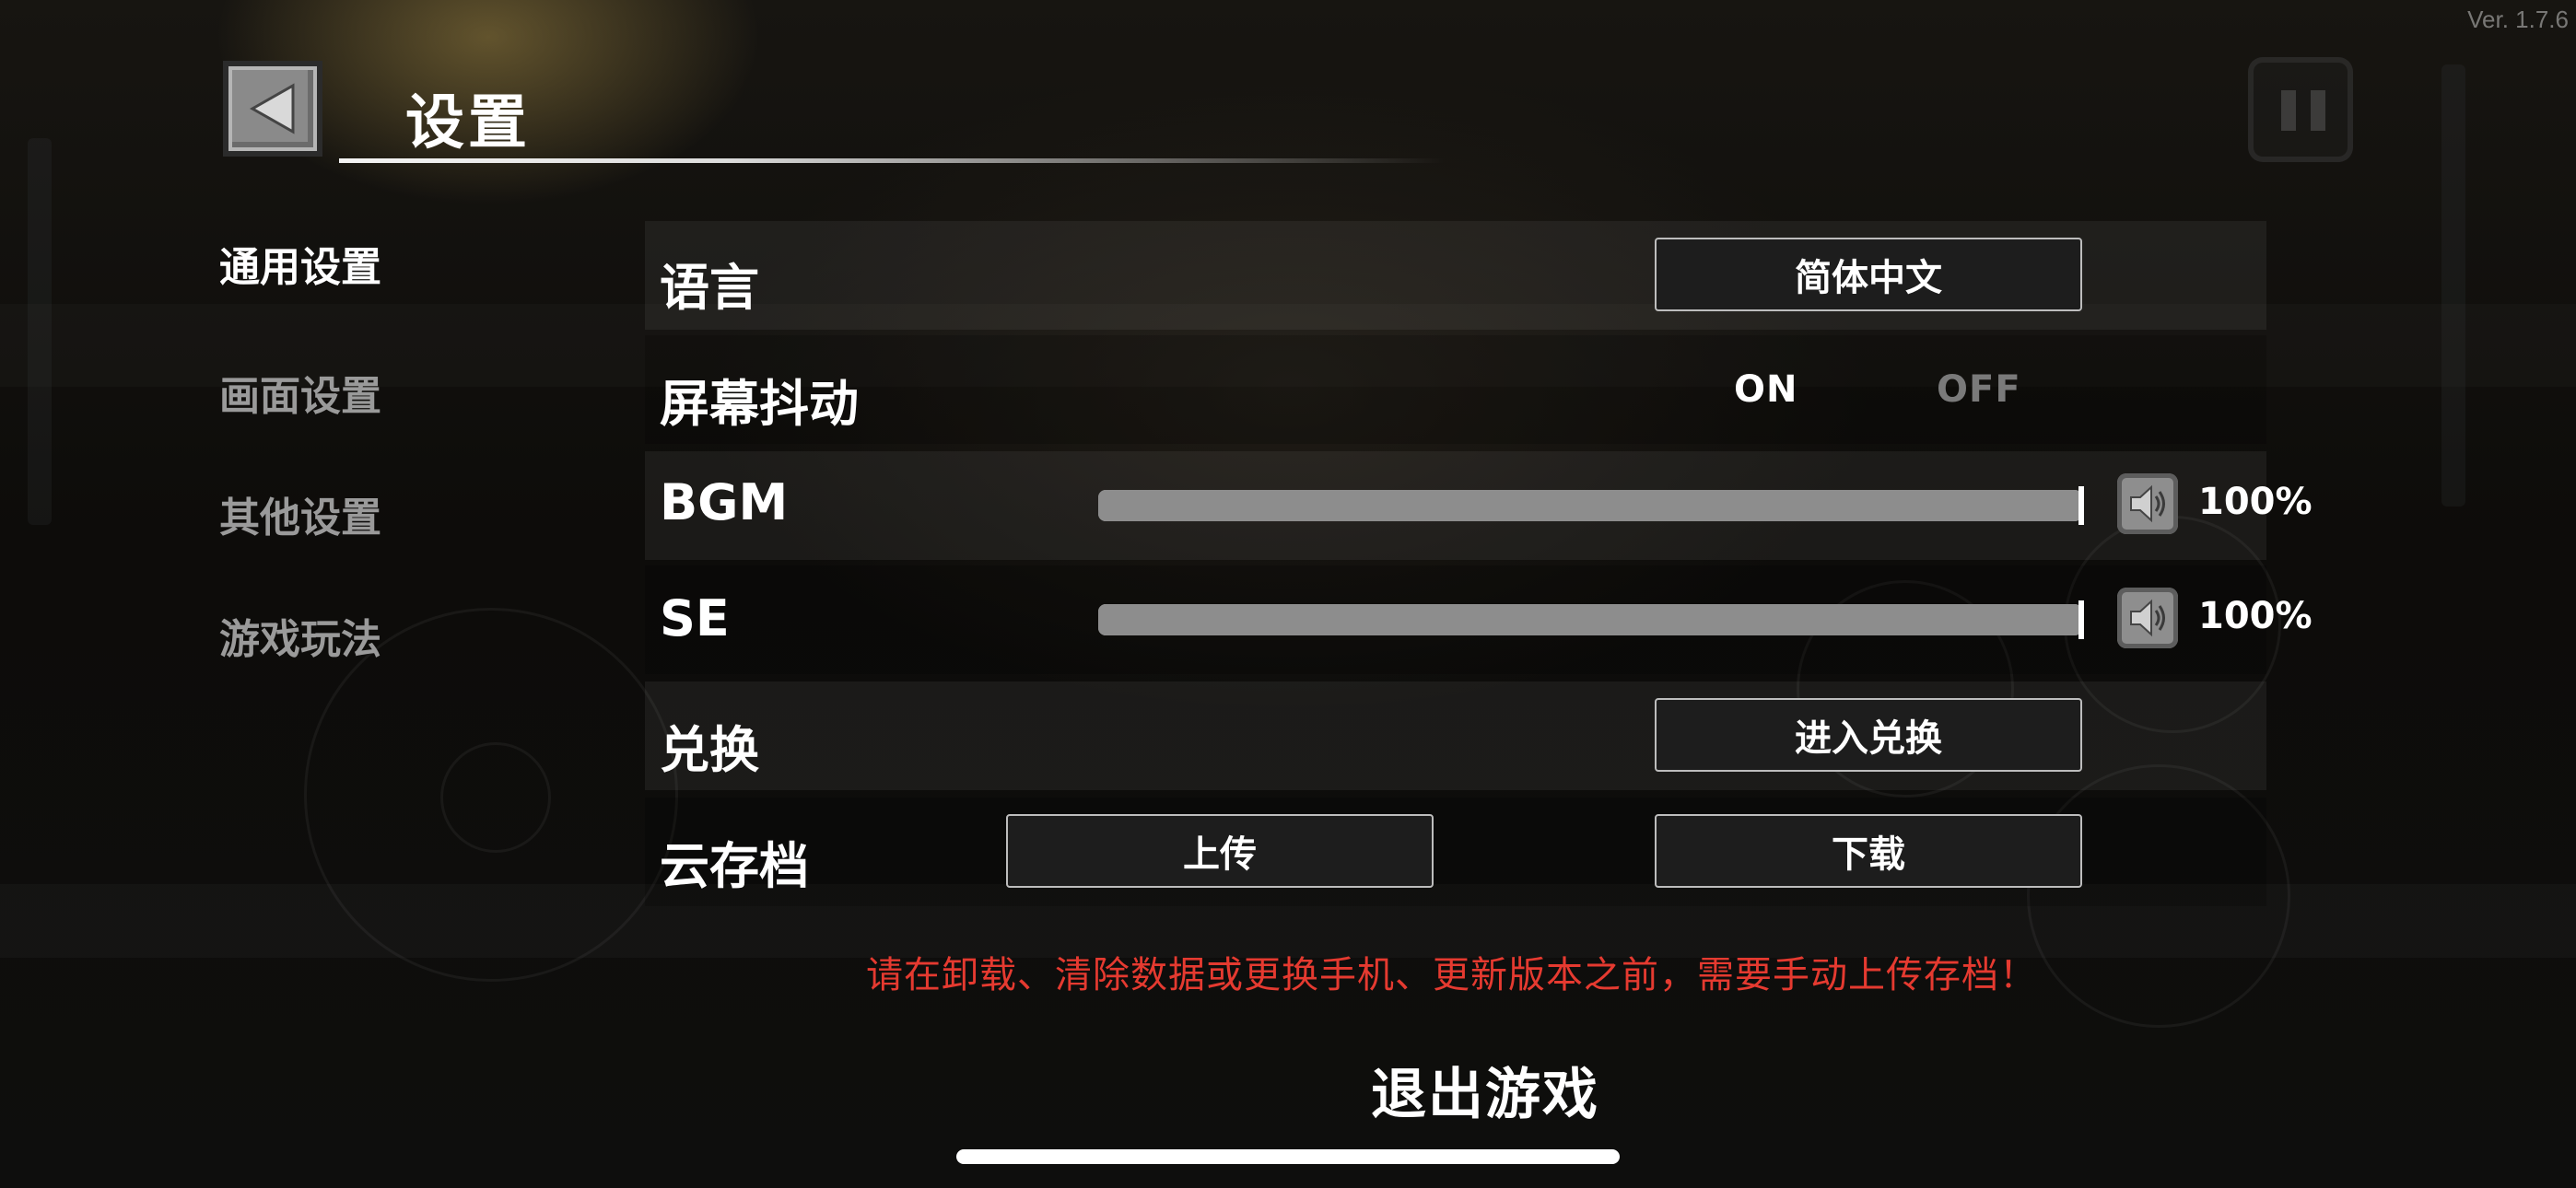 The height and width of the screenshot is (1188, 2576). What do you see at coordinates (892, 160) in the screenshot?
I see `title-underline` at bounding box center [892, 160].